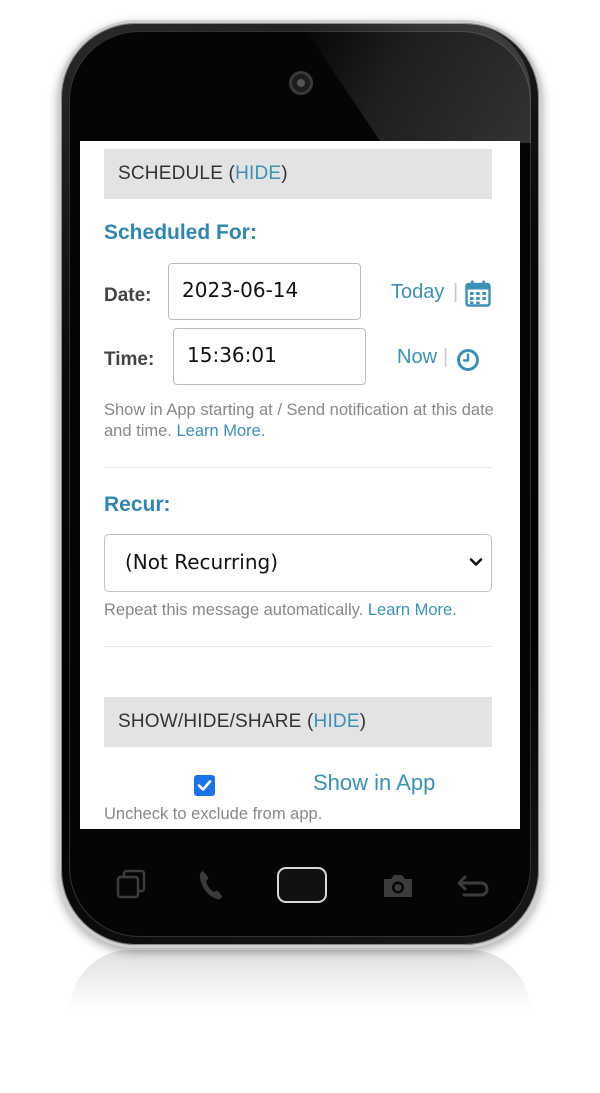 The image size is (600, 1093). I want to click on share-help-text: Uncheck to exclude from app., so click(213, 814).